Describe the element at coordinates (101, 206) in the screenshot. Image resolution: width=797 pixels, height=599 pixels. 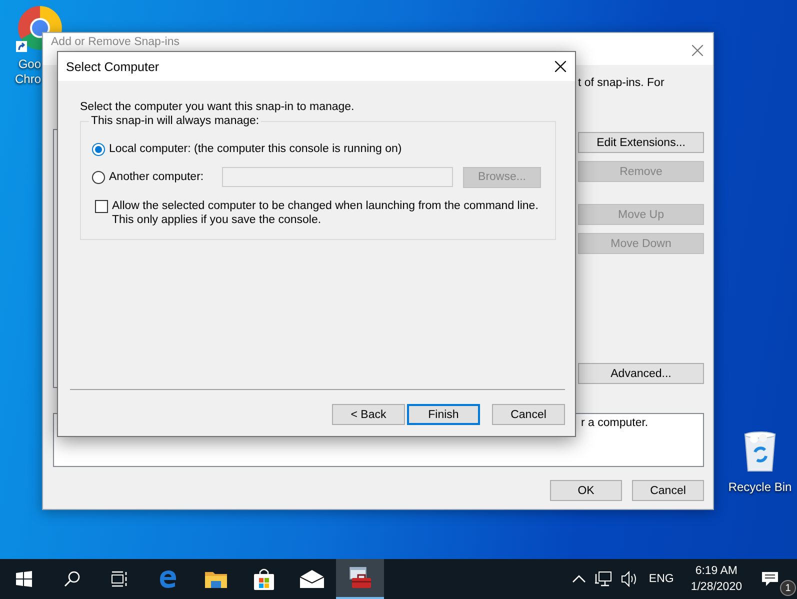
I see `checkbox` at that location.